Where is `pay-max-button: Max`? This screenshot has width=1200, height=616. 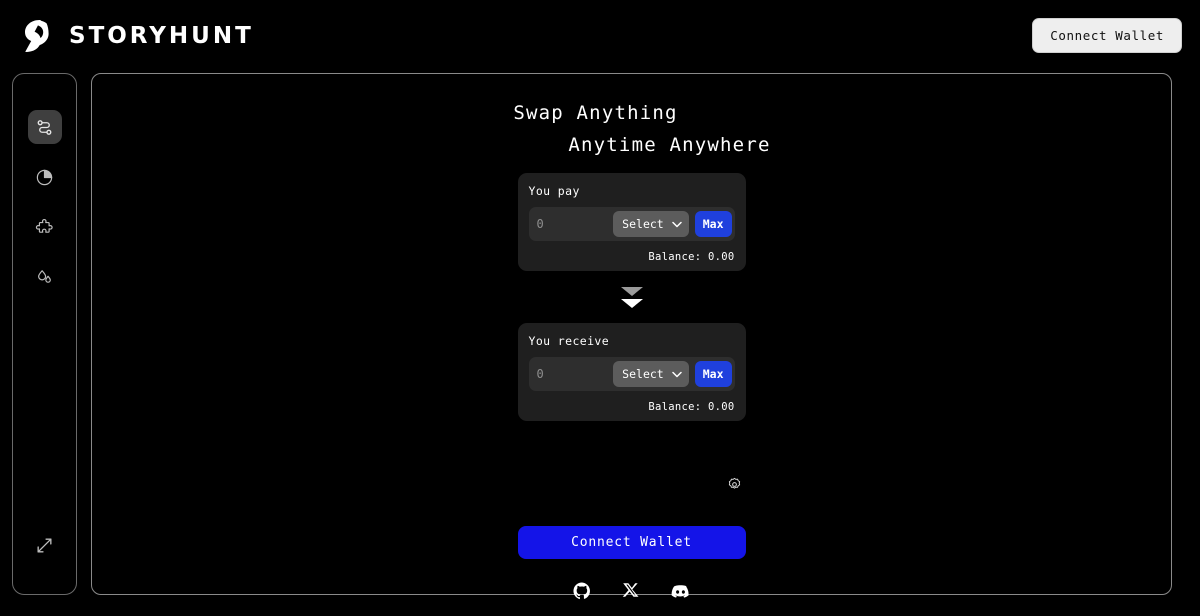
pay-max-button: Max is located at coordinates (713, 224).